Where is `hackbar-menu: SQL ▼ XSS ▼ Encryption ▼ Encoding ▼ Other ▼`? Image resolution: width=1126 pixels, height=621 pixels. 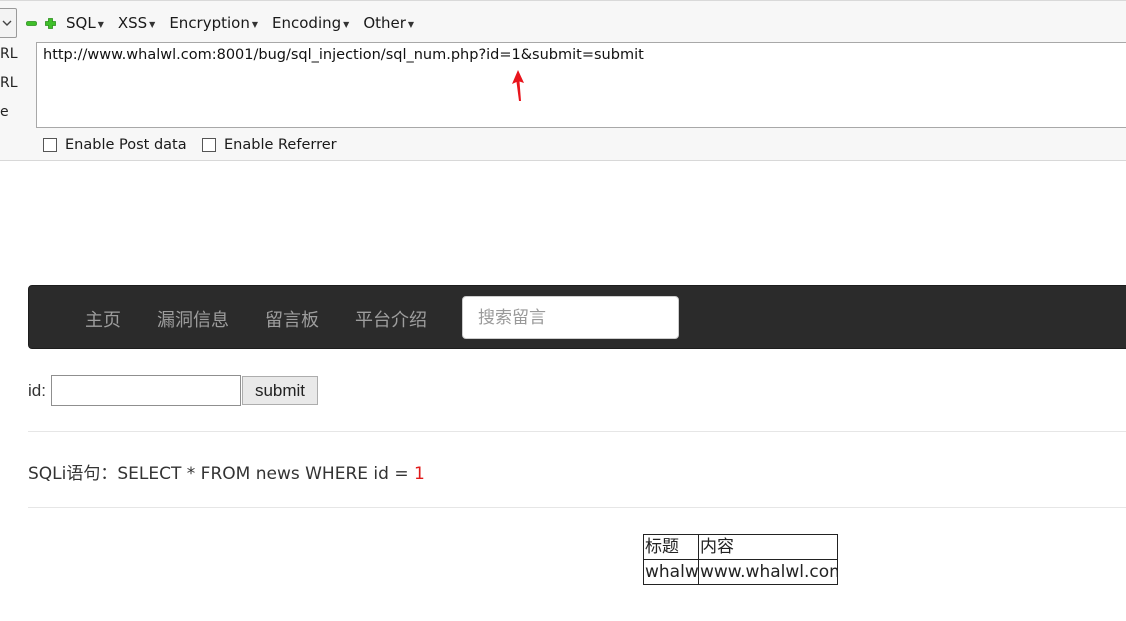
hackbar-menu: SQL ▼ XSS ▼ Encryption ▼ Encoding ▼ Other ▼ is located at coordinates (227, 23).